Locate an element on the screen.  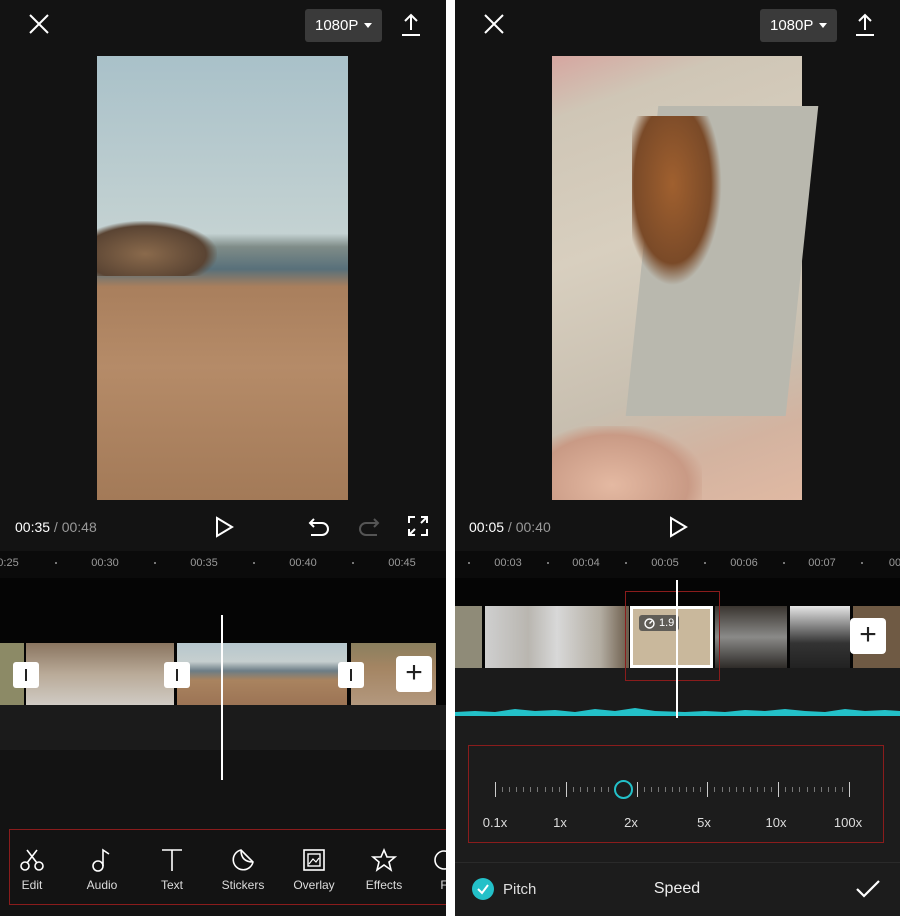
tool-overlay: Overlay is located at coordinates (314, 870).